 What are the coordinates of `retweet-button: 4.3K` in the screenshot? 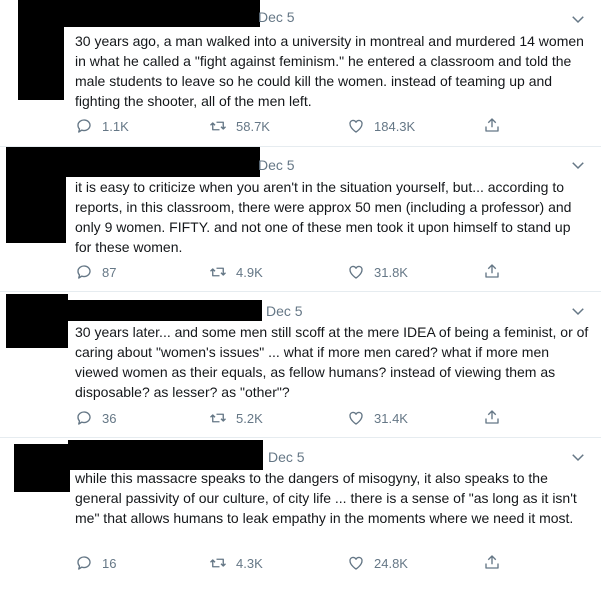 It's located at (236, 563).